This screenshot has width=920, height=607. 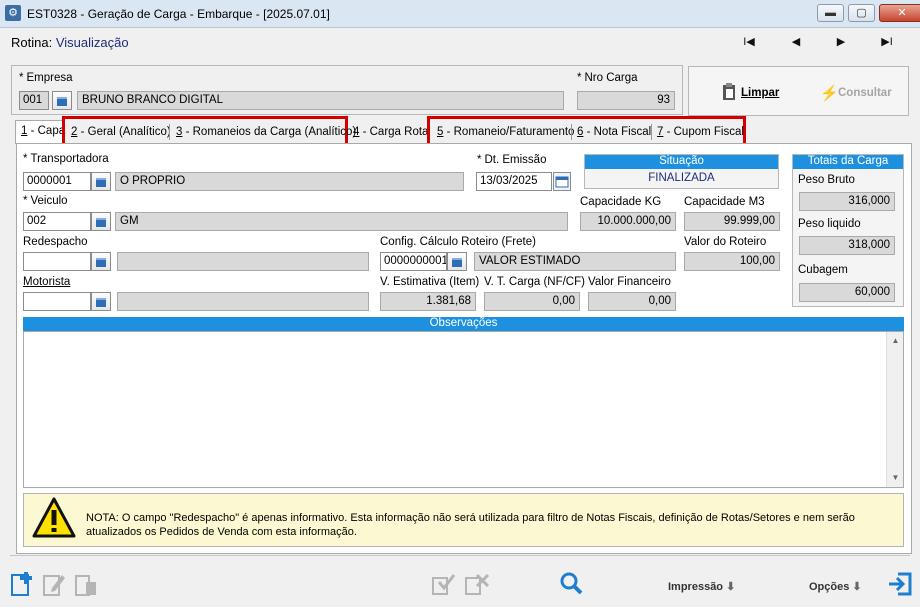 I want to click on app-icon: ⚙, so click(x=13, y=13).